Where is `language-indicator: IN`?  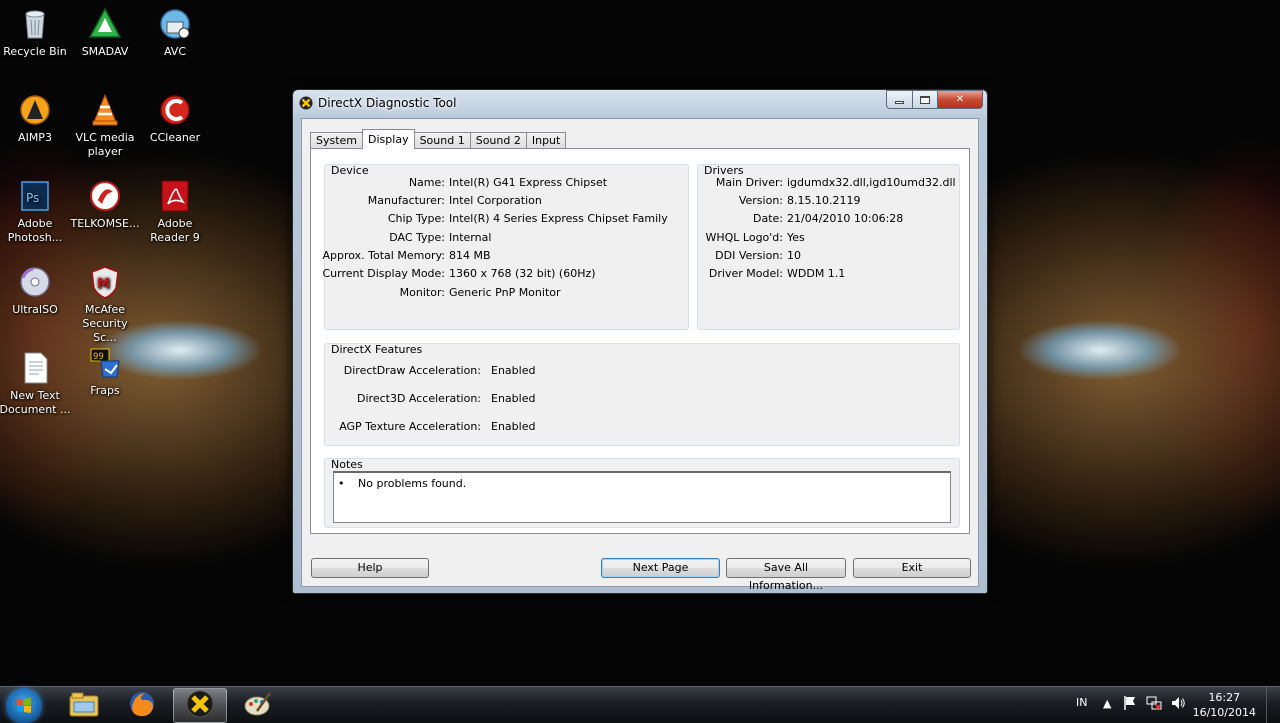 language-indicator: IN is located at coordinates (1081, 702).